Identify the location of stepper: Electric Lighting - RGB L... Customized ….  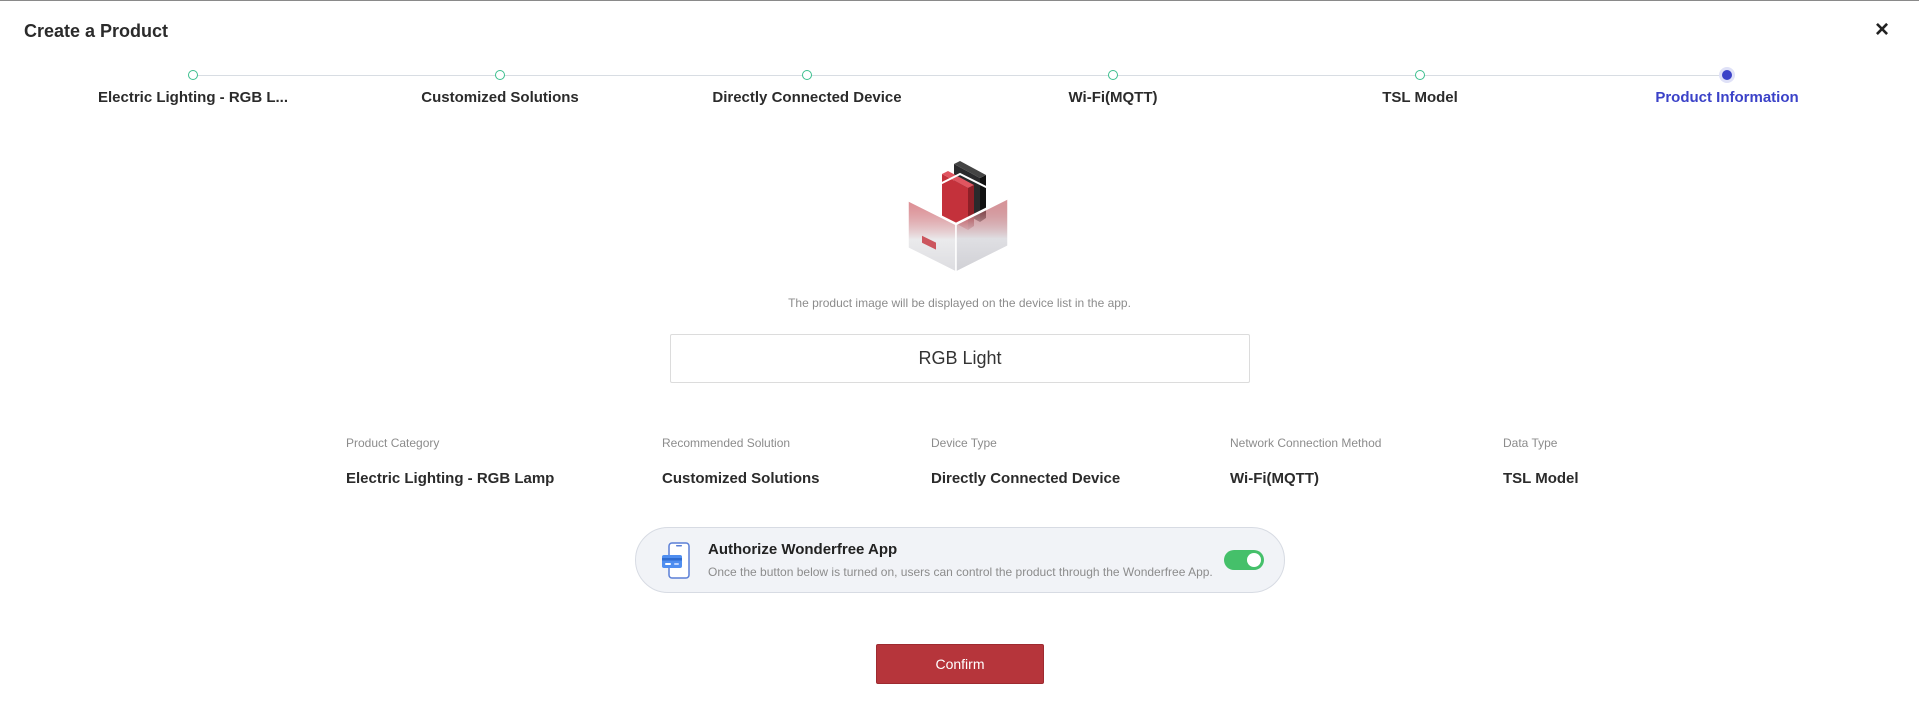
(959, 91).